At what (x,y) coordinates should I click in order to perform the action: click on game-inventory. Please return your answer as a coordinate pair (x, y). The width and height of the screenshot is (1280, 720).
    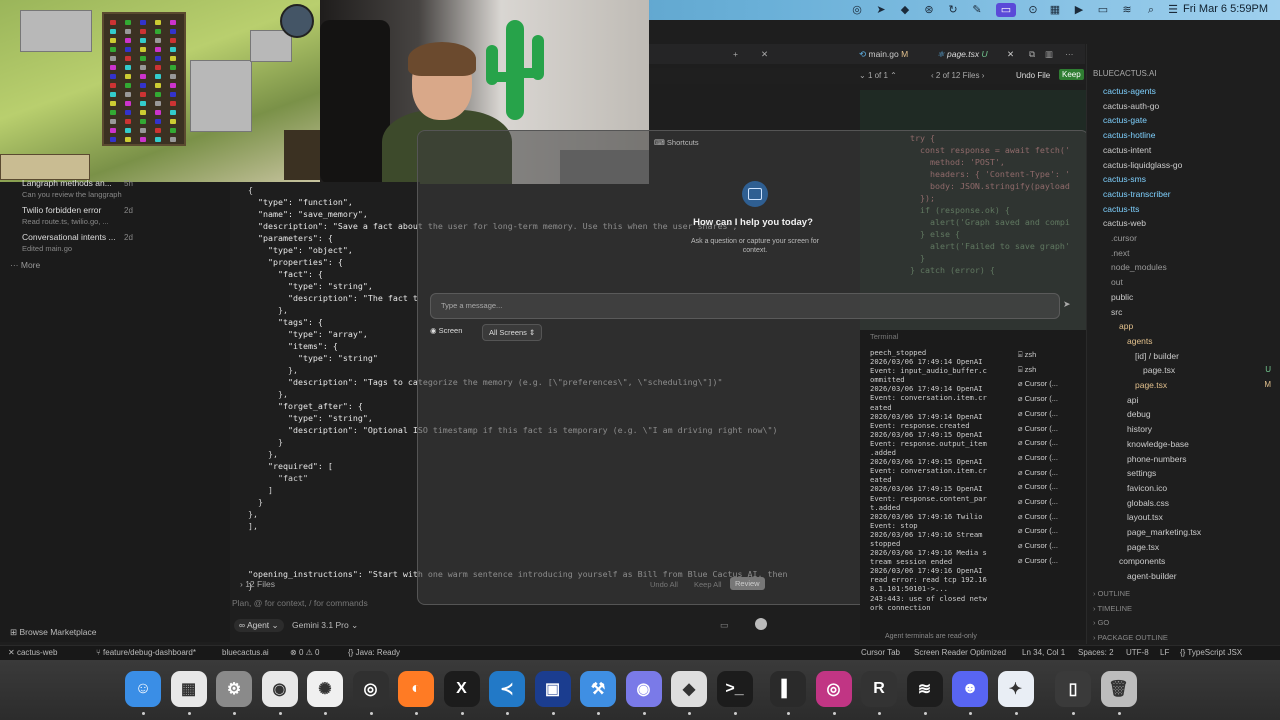
    Looking at the image, I should click on (144, 79).